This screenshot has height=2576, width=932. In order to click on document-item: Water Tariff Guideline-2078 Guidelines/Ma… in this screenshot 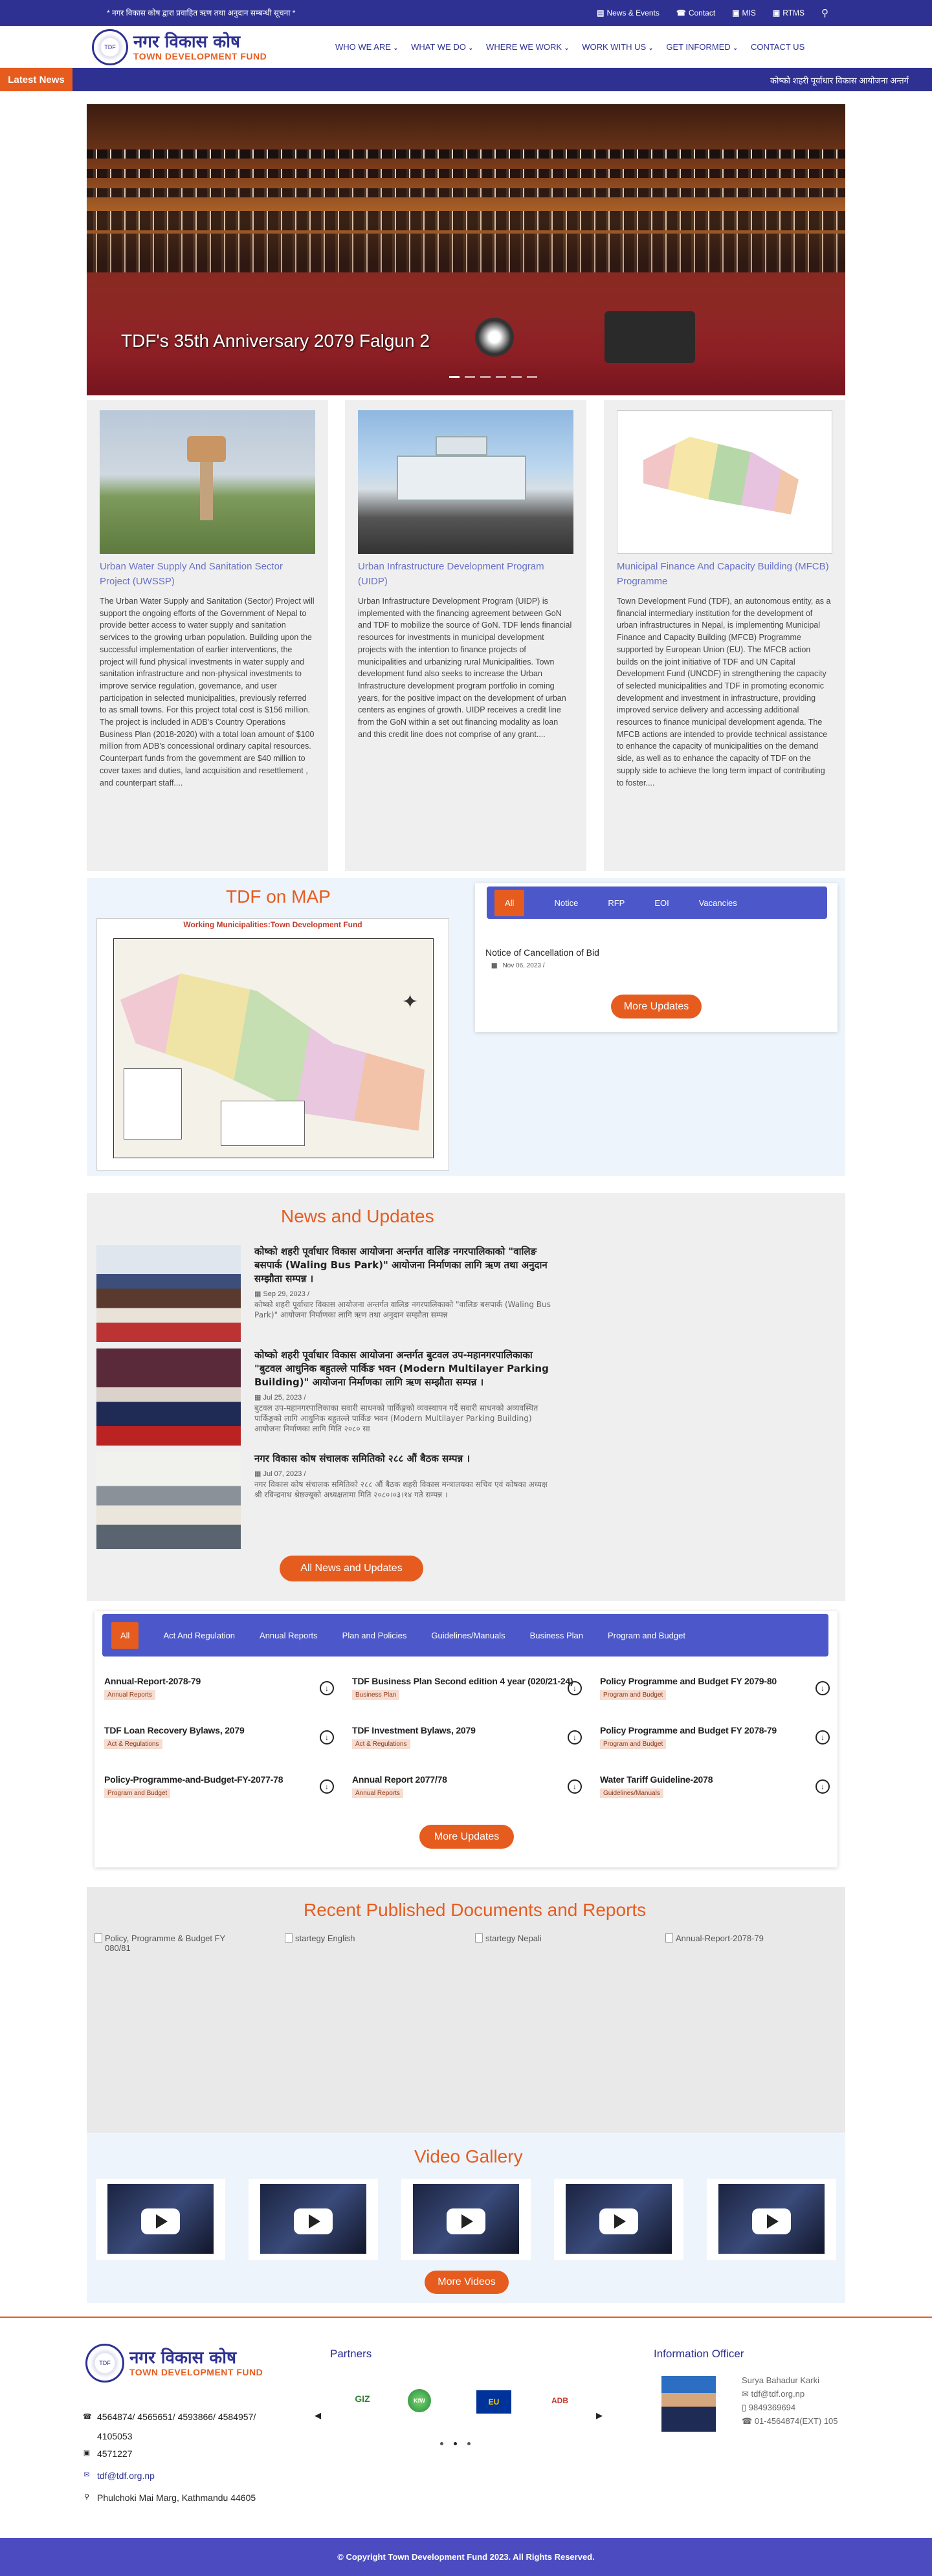, I will do `click(715, 1791)`.